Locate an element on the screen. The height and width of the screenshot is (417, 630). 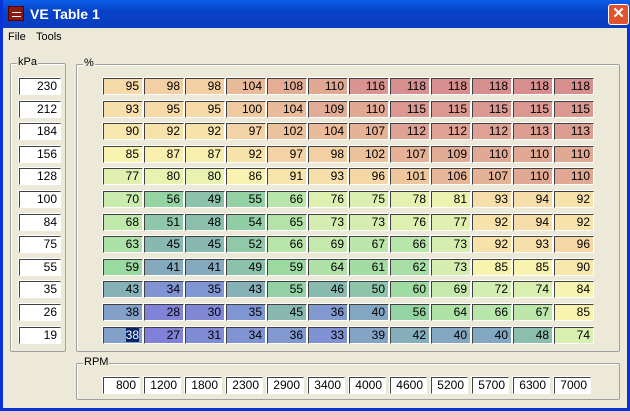
ve-cell: 70 is located at coordinates (123, 199).